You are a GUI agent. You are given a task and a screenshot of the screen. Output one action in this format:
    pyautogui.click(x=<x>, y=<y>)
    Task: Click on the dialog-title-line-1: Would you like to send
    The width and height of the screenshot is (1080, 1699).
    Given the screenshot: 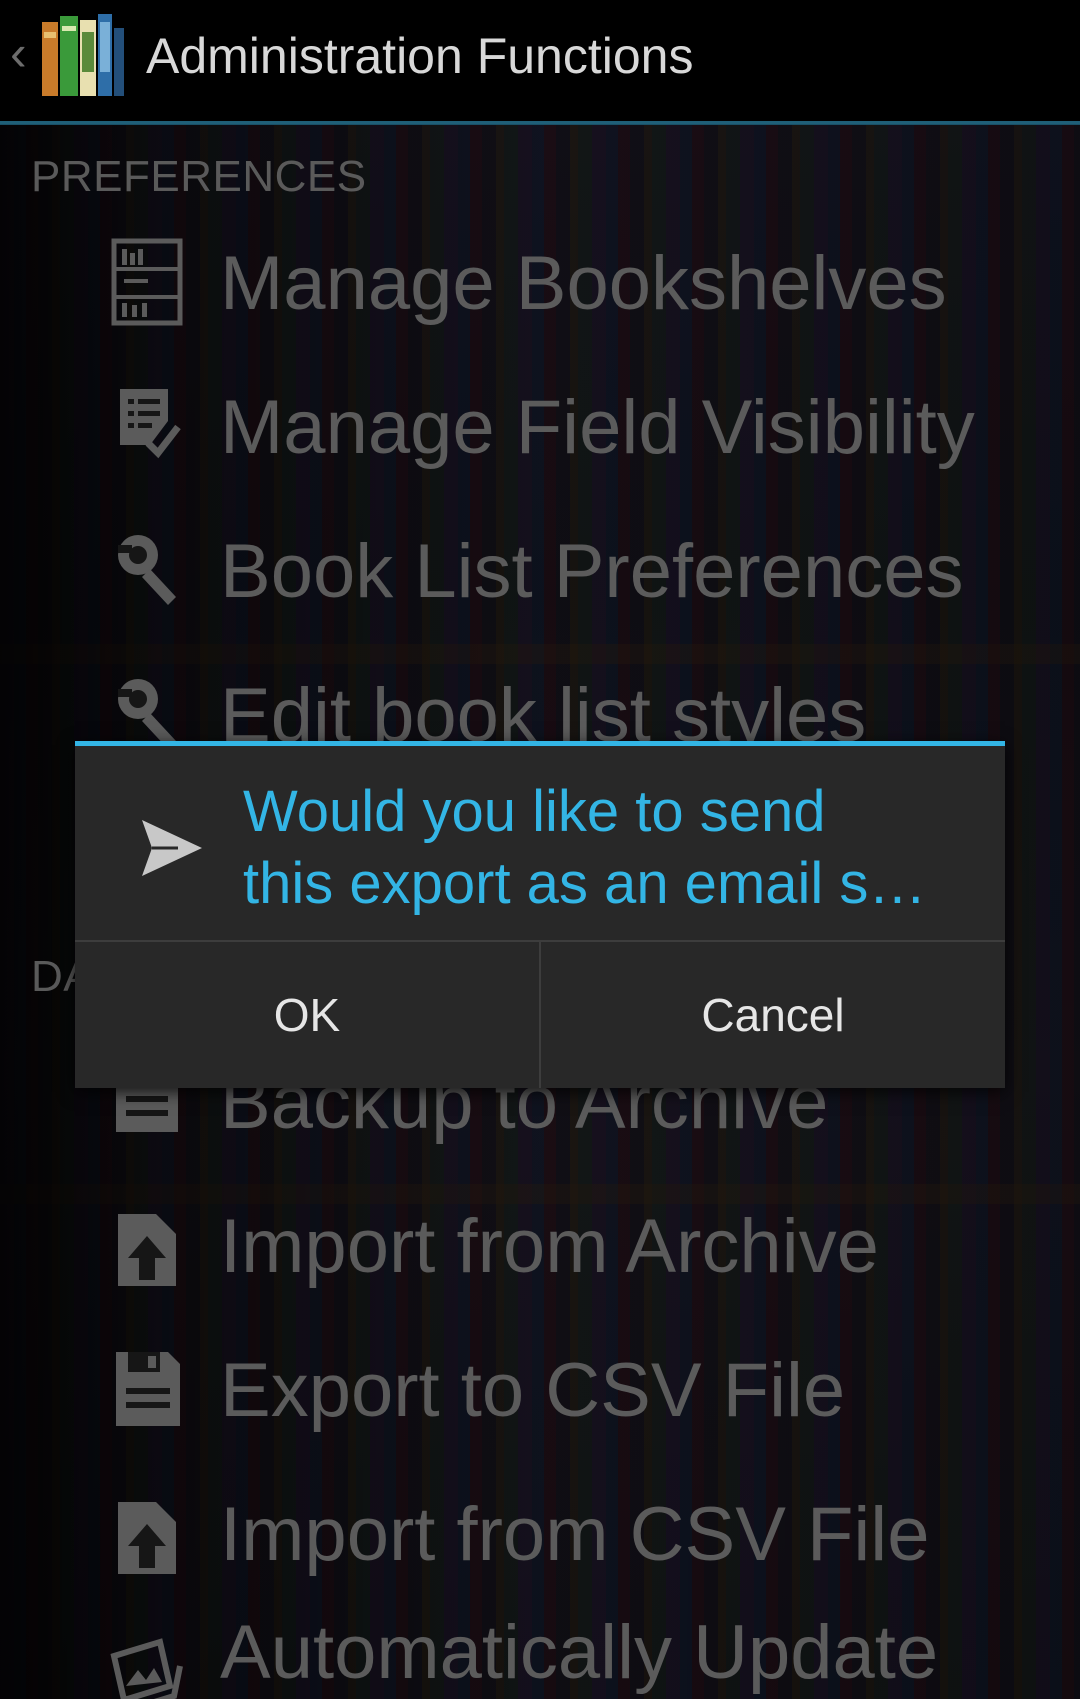 What is the action you would take?
    pyautogui.click(x=534, y=811)
    